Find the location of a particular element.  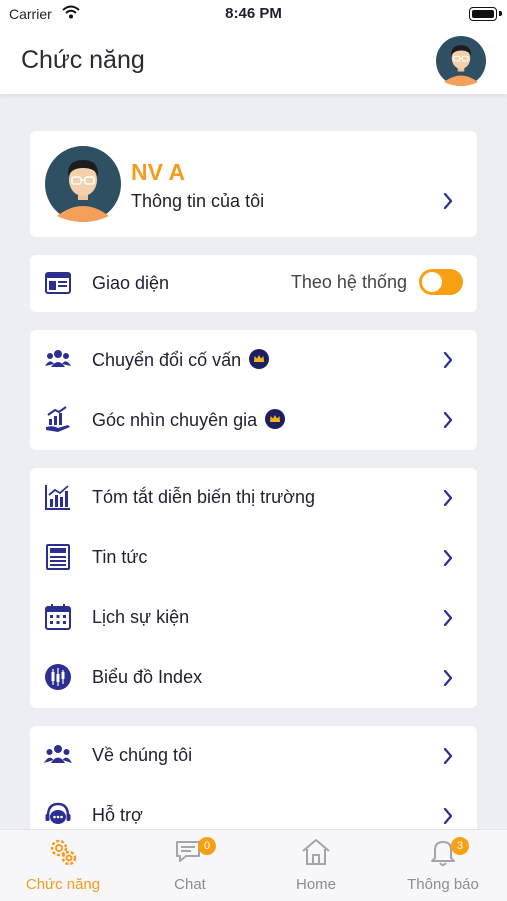

bar-chart-icon is located at coordinates (57, 497).